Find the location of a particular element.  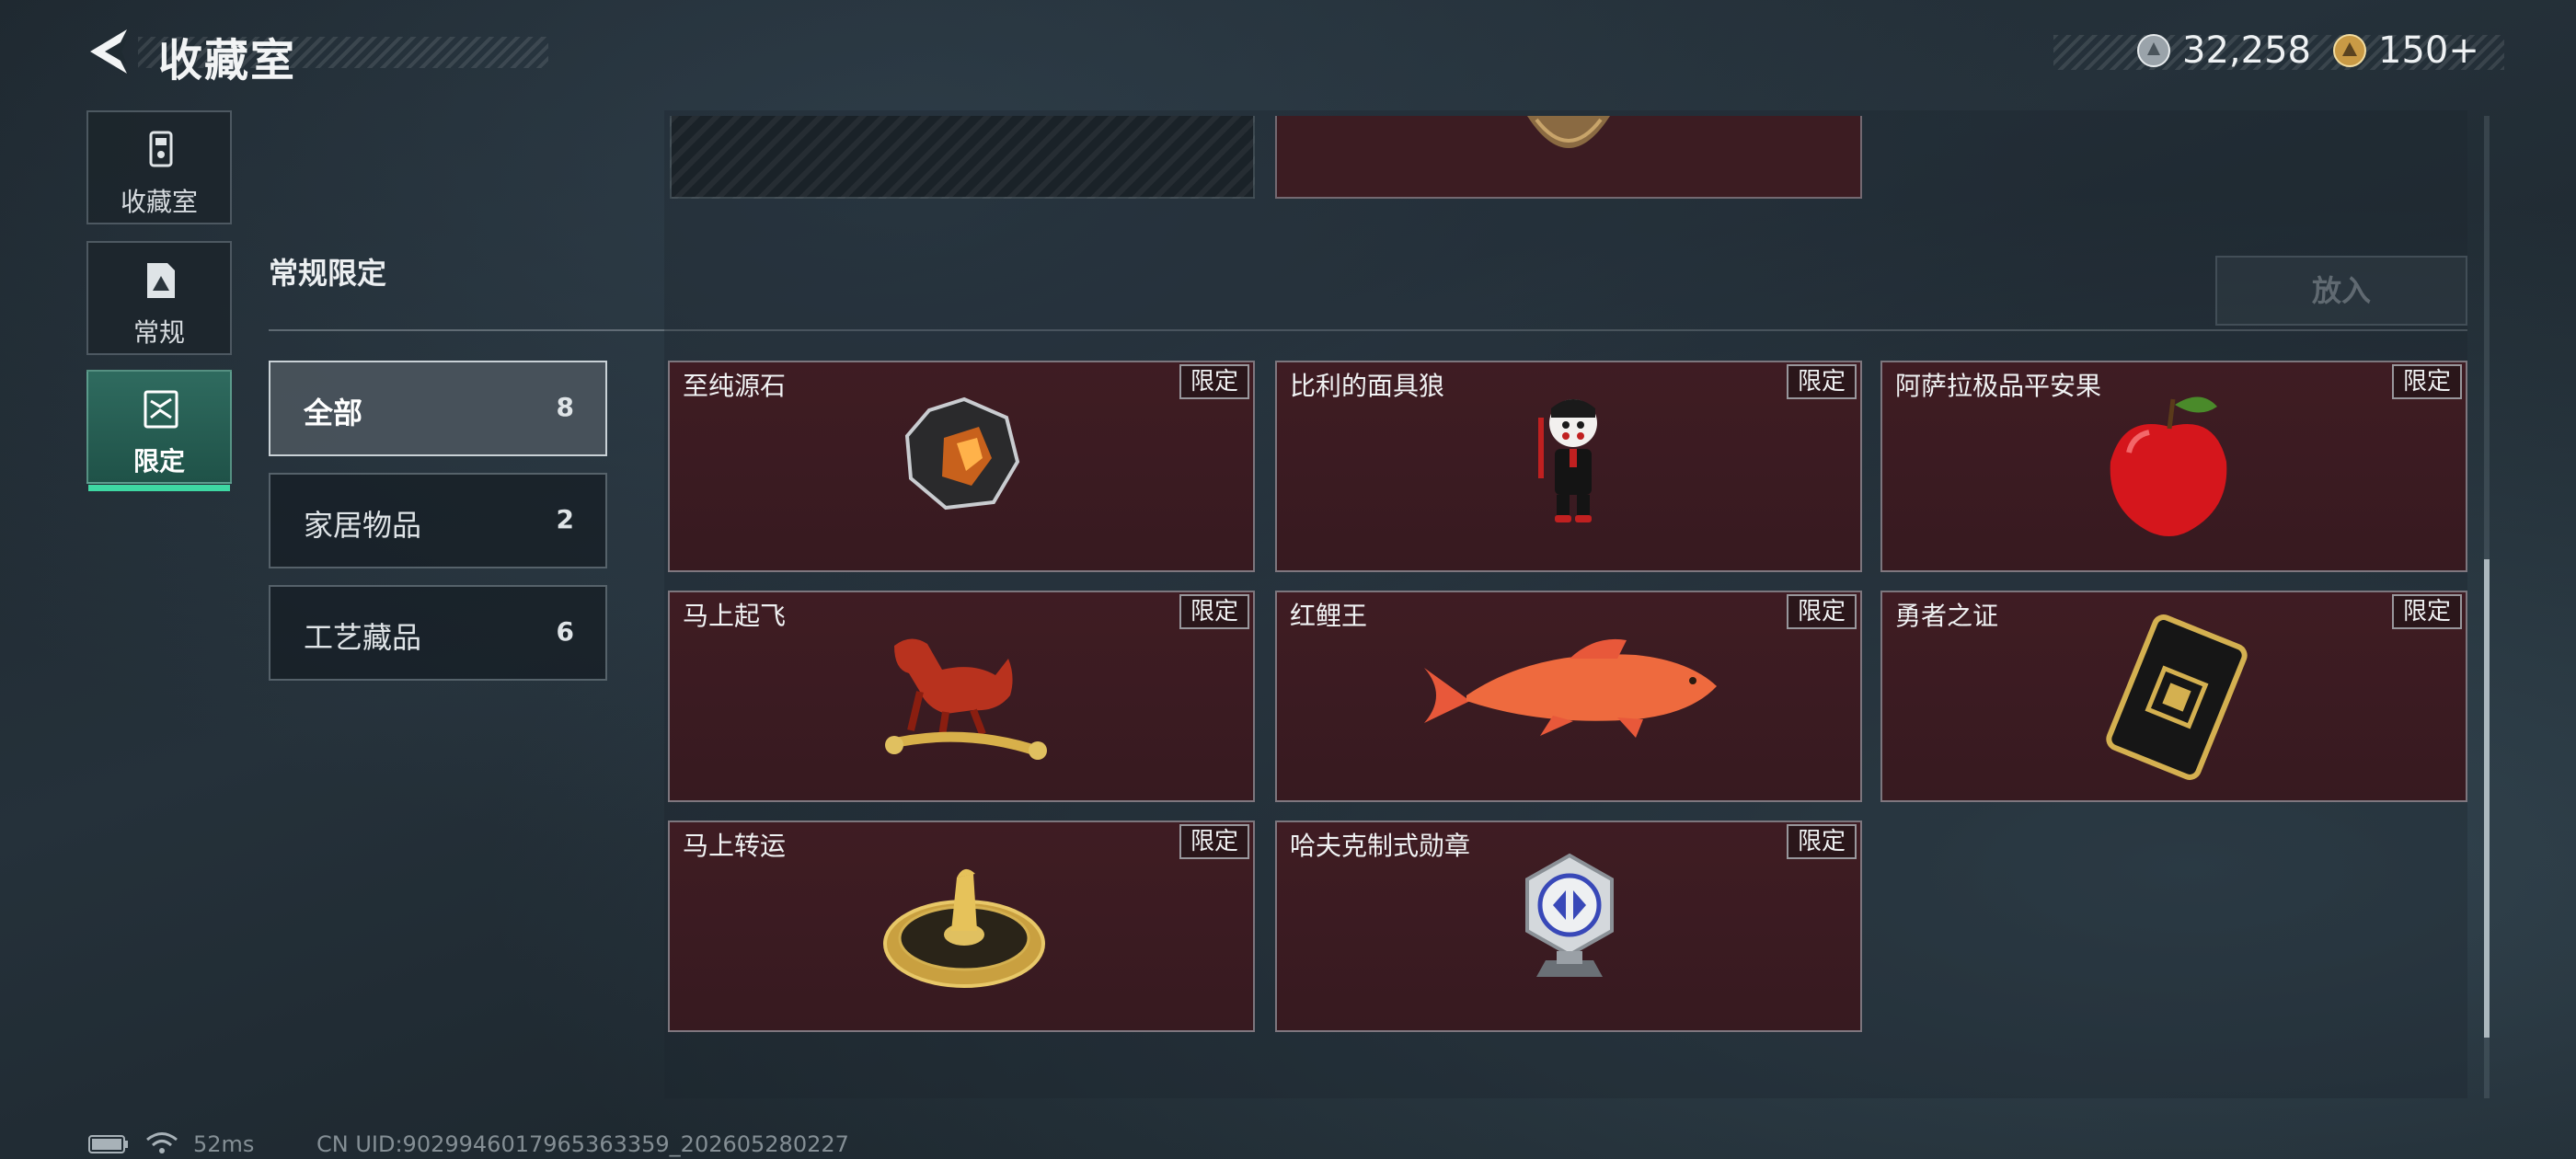

silver-coin-amount: 32,258 is located at coordinates (2246, 50).